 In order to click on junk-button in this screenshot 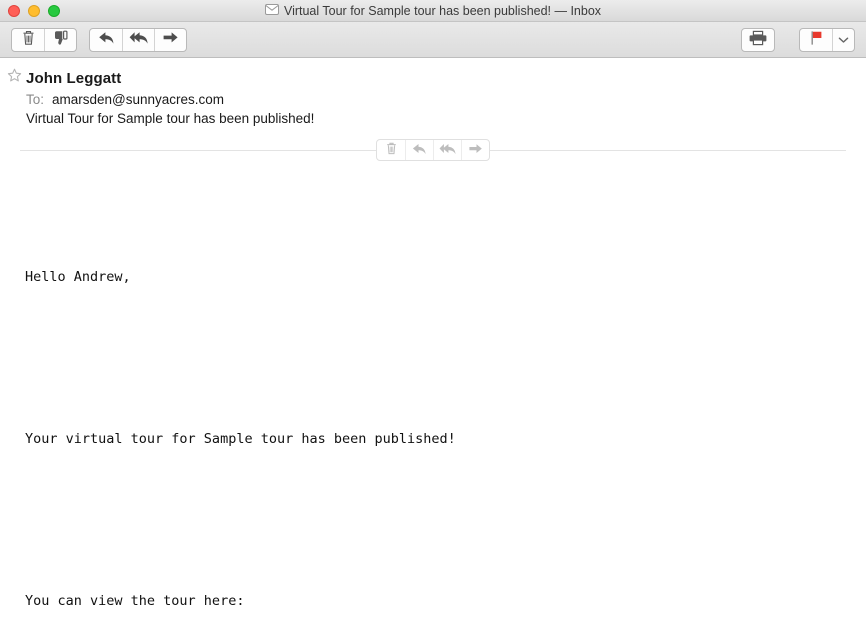, I will do `click(60, 39)`.